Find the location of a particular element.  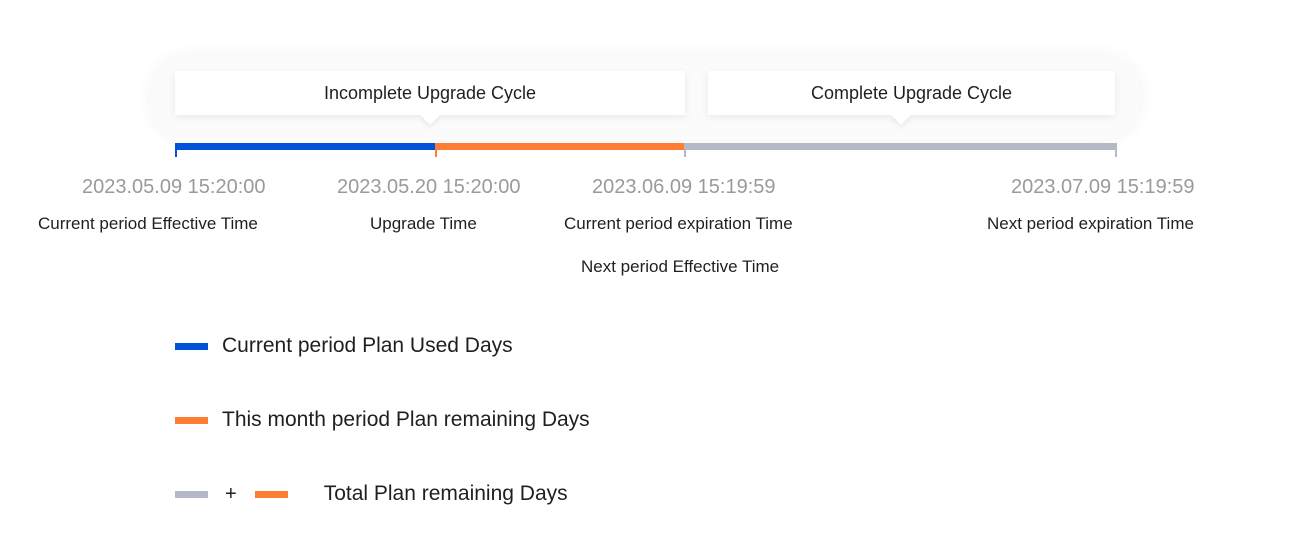

caption-expiration-time: Current period expiration Time is located at coordinates (678, 223).